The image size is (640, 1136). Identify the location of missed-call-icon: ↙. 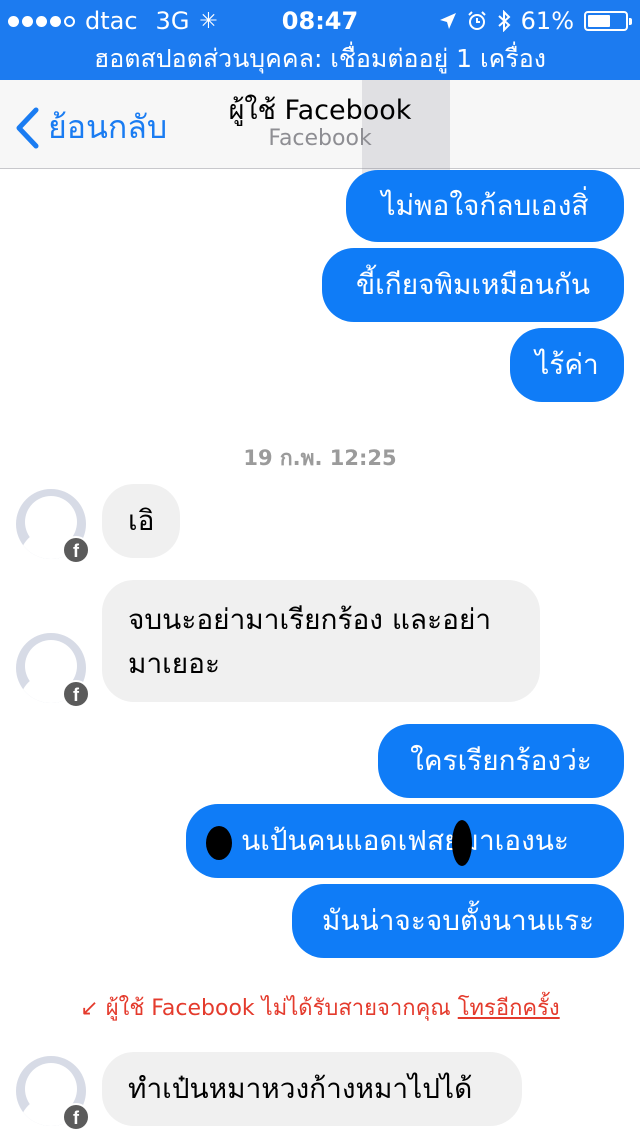
(89, 1008).